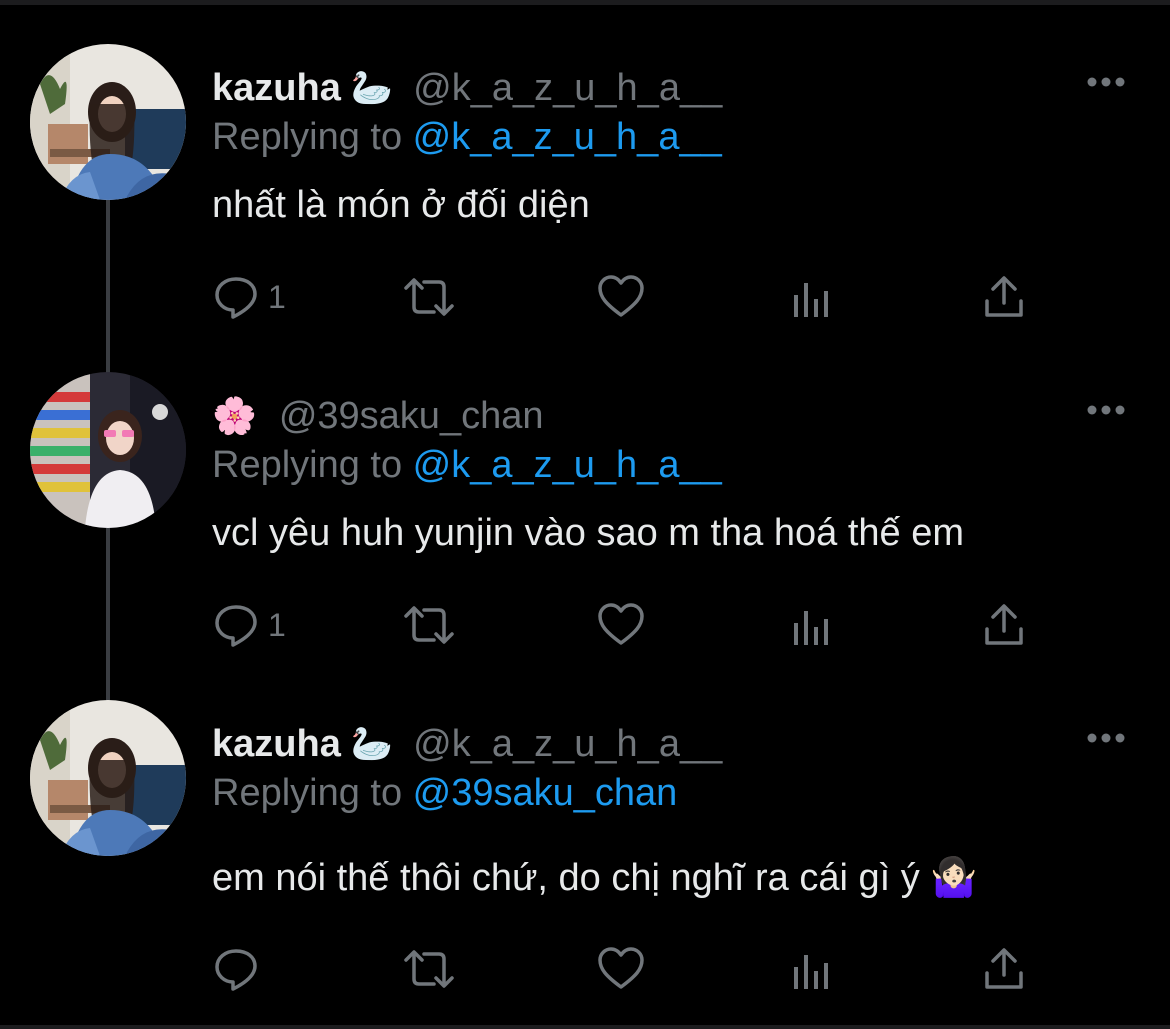 The height and width of the screenshot is (1029, 1170). I want to click on tweet-actions, so click(632, 969).